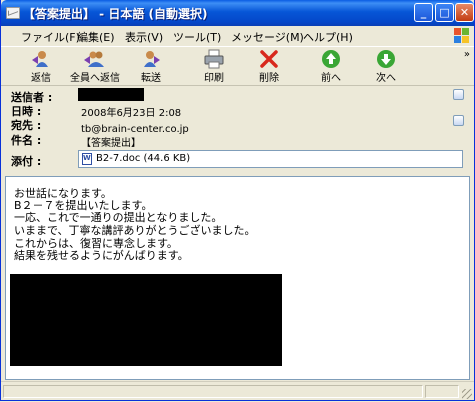  I want to click on forward-button: 転送, so click(151, 67).